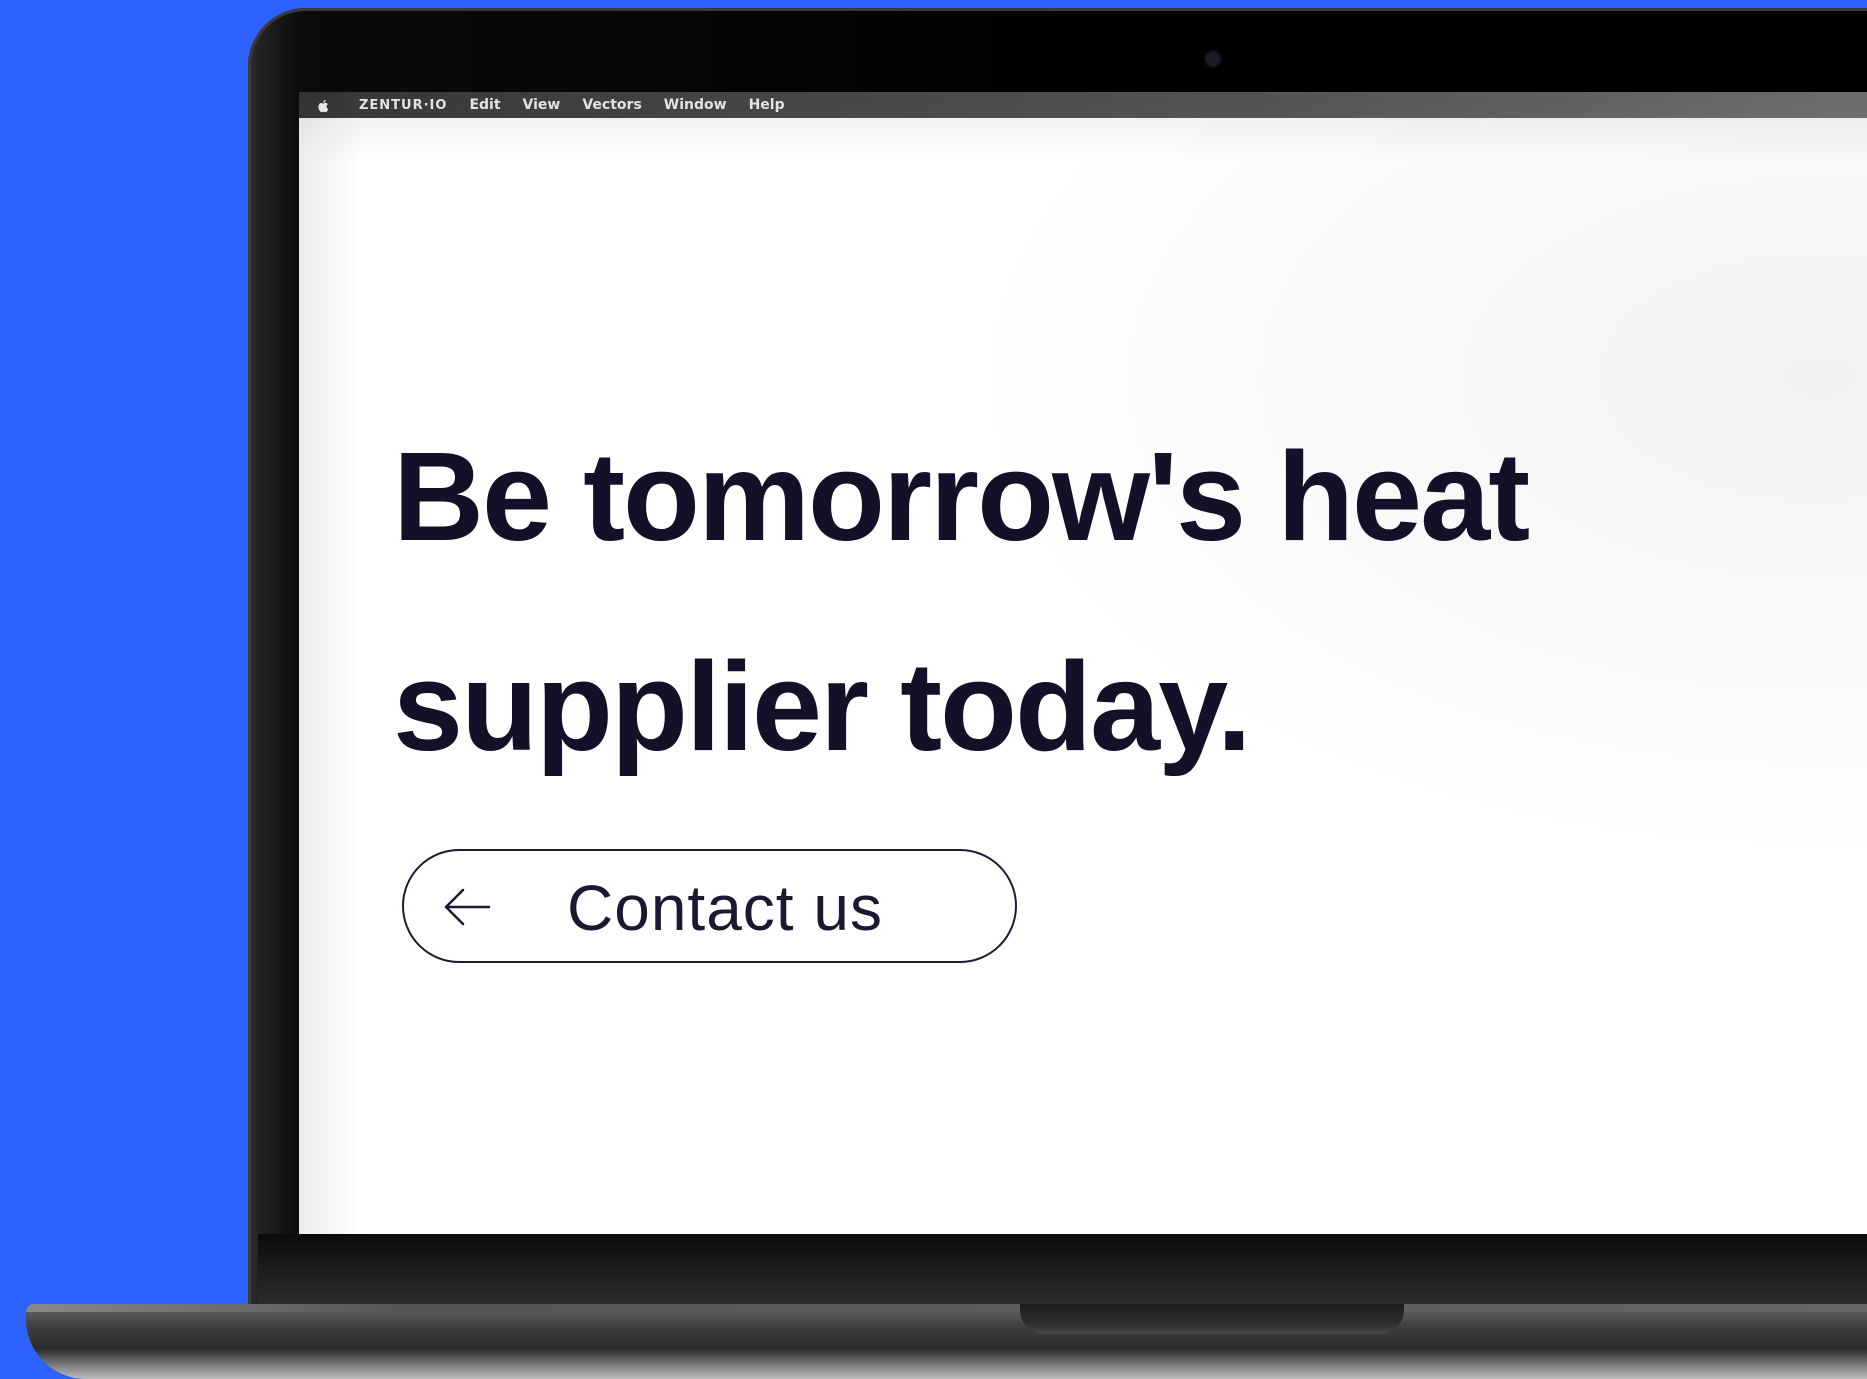 This screenshot has height=1379, width=1867. Describe the element at coordinates (323, 105) in the screenshot. I see `apple-logo-icon` at that location.